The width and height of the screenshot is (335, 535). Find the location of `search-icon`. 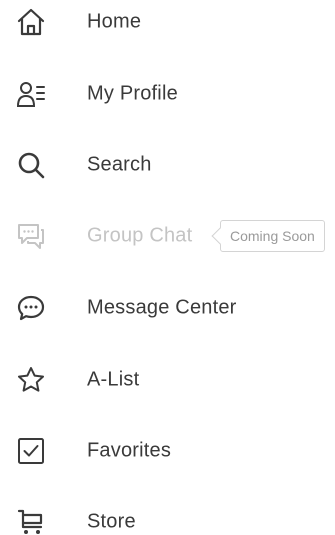

search-icon is located at coordinates (31, 165).